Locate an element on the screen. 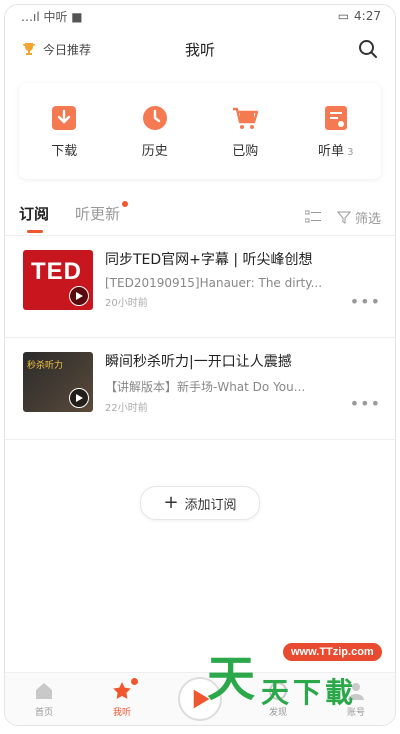 The width and height of the screenshot is (400, 734). top-header: 今日推荐 我听 is located at coordinates (200, 49).